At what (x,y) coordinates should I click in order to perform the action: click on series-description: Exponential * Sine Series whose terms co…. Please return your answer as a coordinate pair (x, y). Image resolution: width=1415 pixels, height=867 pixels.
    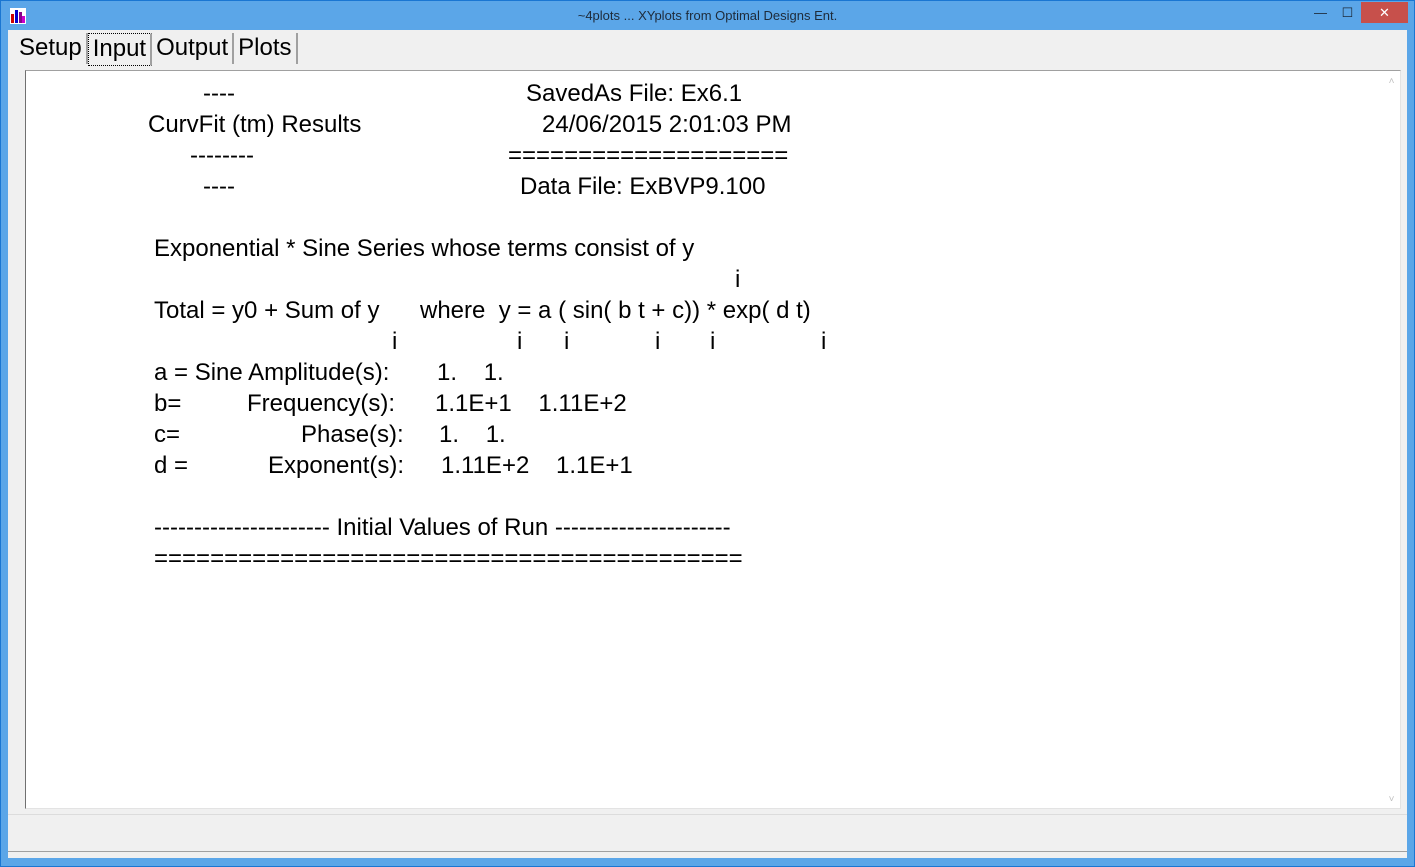
    Looking at the image, I should click on (424, 248).